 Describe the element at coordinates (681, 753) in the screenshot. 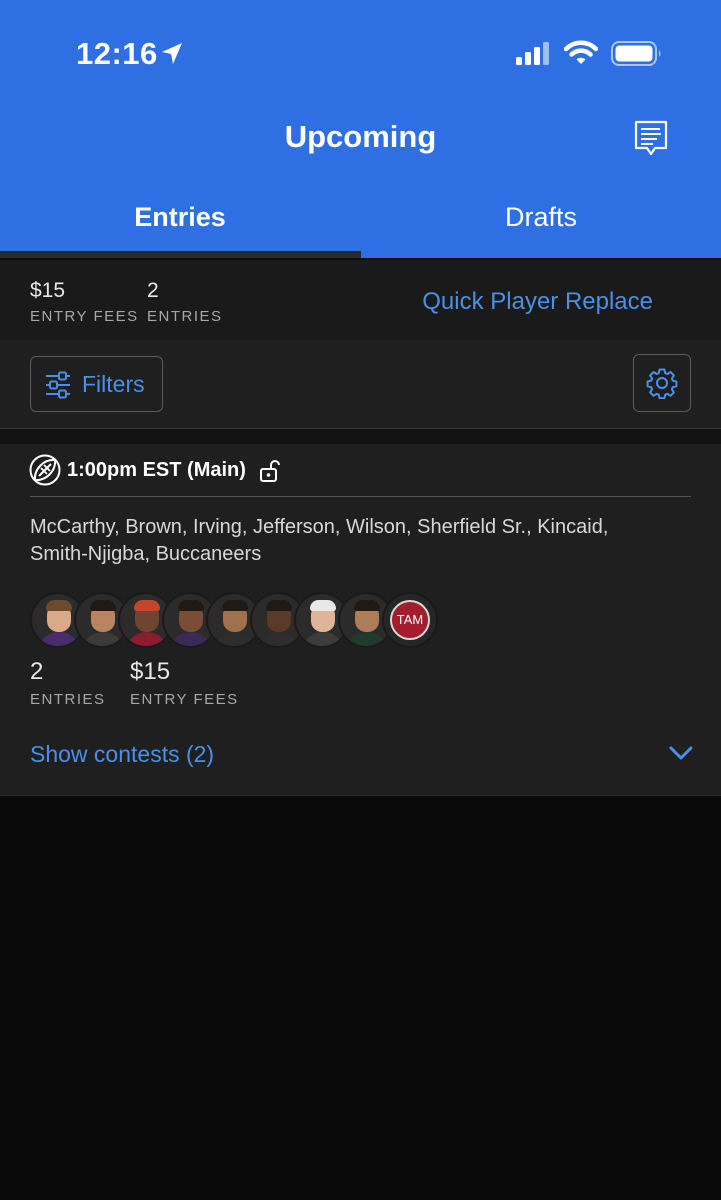

I see `chevron-down-icon` at that location.